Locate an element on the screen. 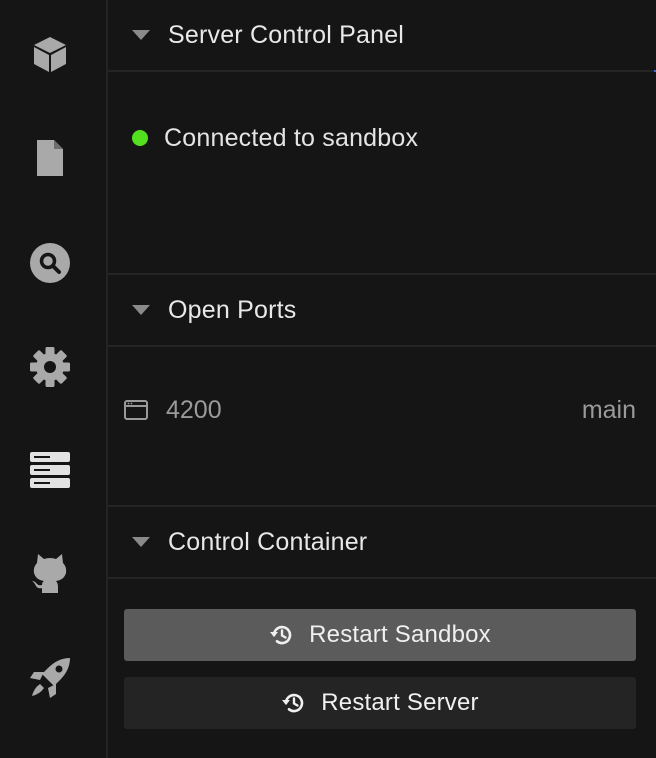 This screenshot has height=758, width=656. section-title: Control Container is located at coordinates (268, 541).